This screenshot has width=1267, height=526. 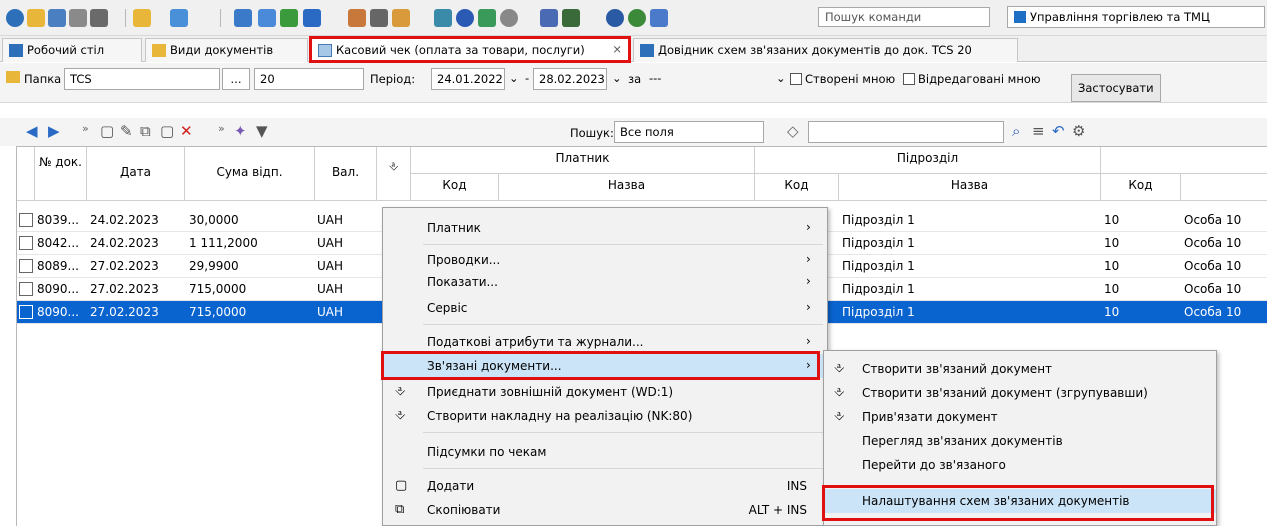 I want to click on submenu-scheme-settings: Налаштування схем зв'язаних документів, so click(x=1020, y=501).